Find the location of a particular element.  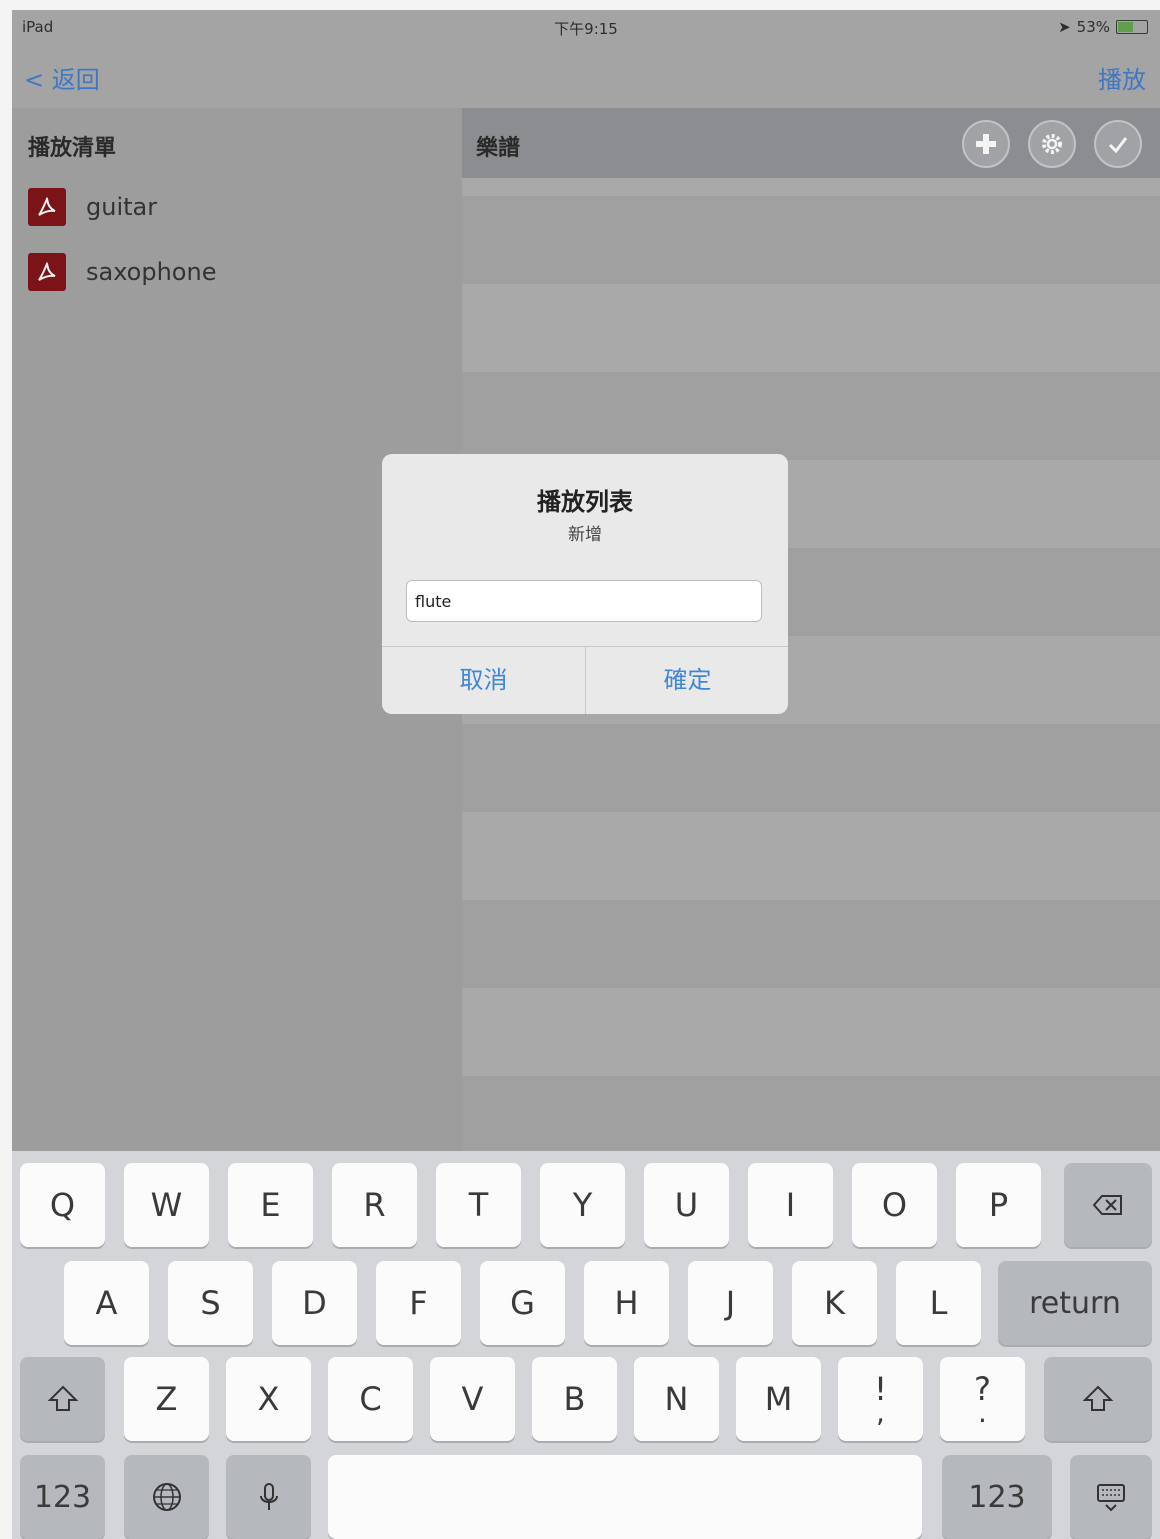

globe-key is located at coordinates (166, 1497).